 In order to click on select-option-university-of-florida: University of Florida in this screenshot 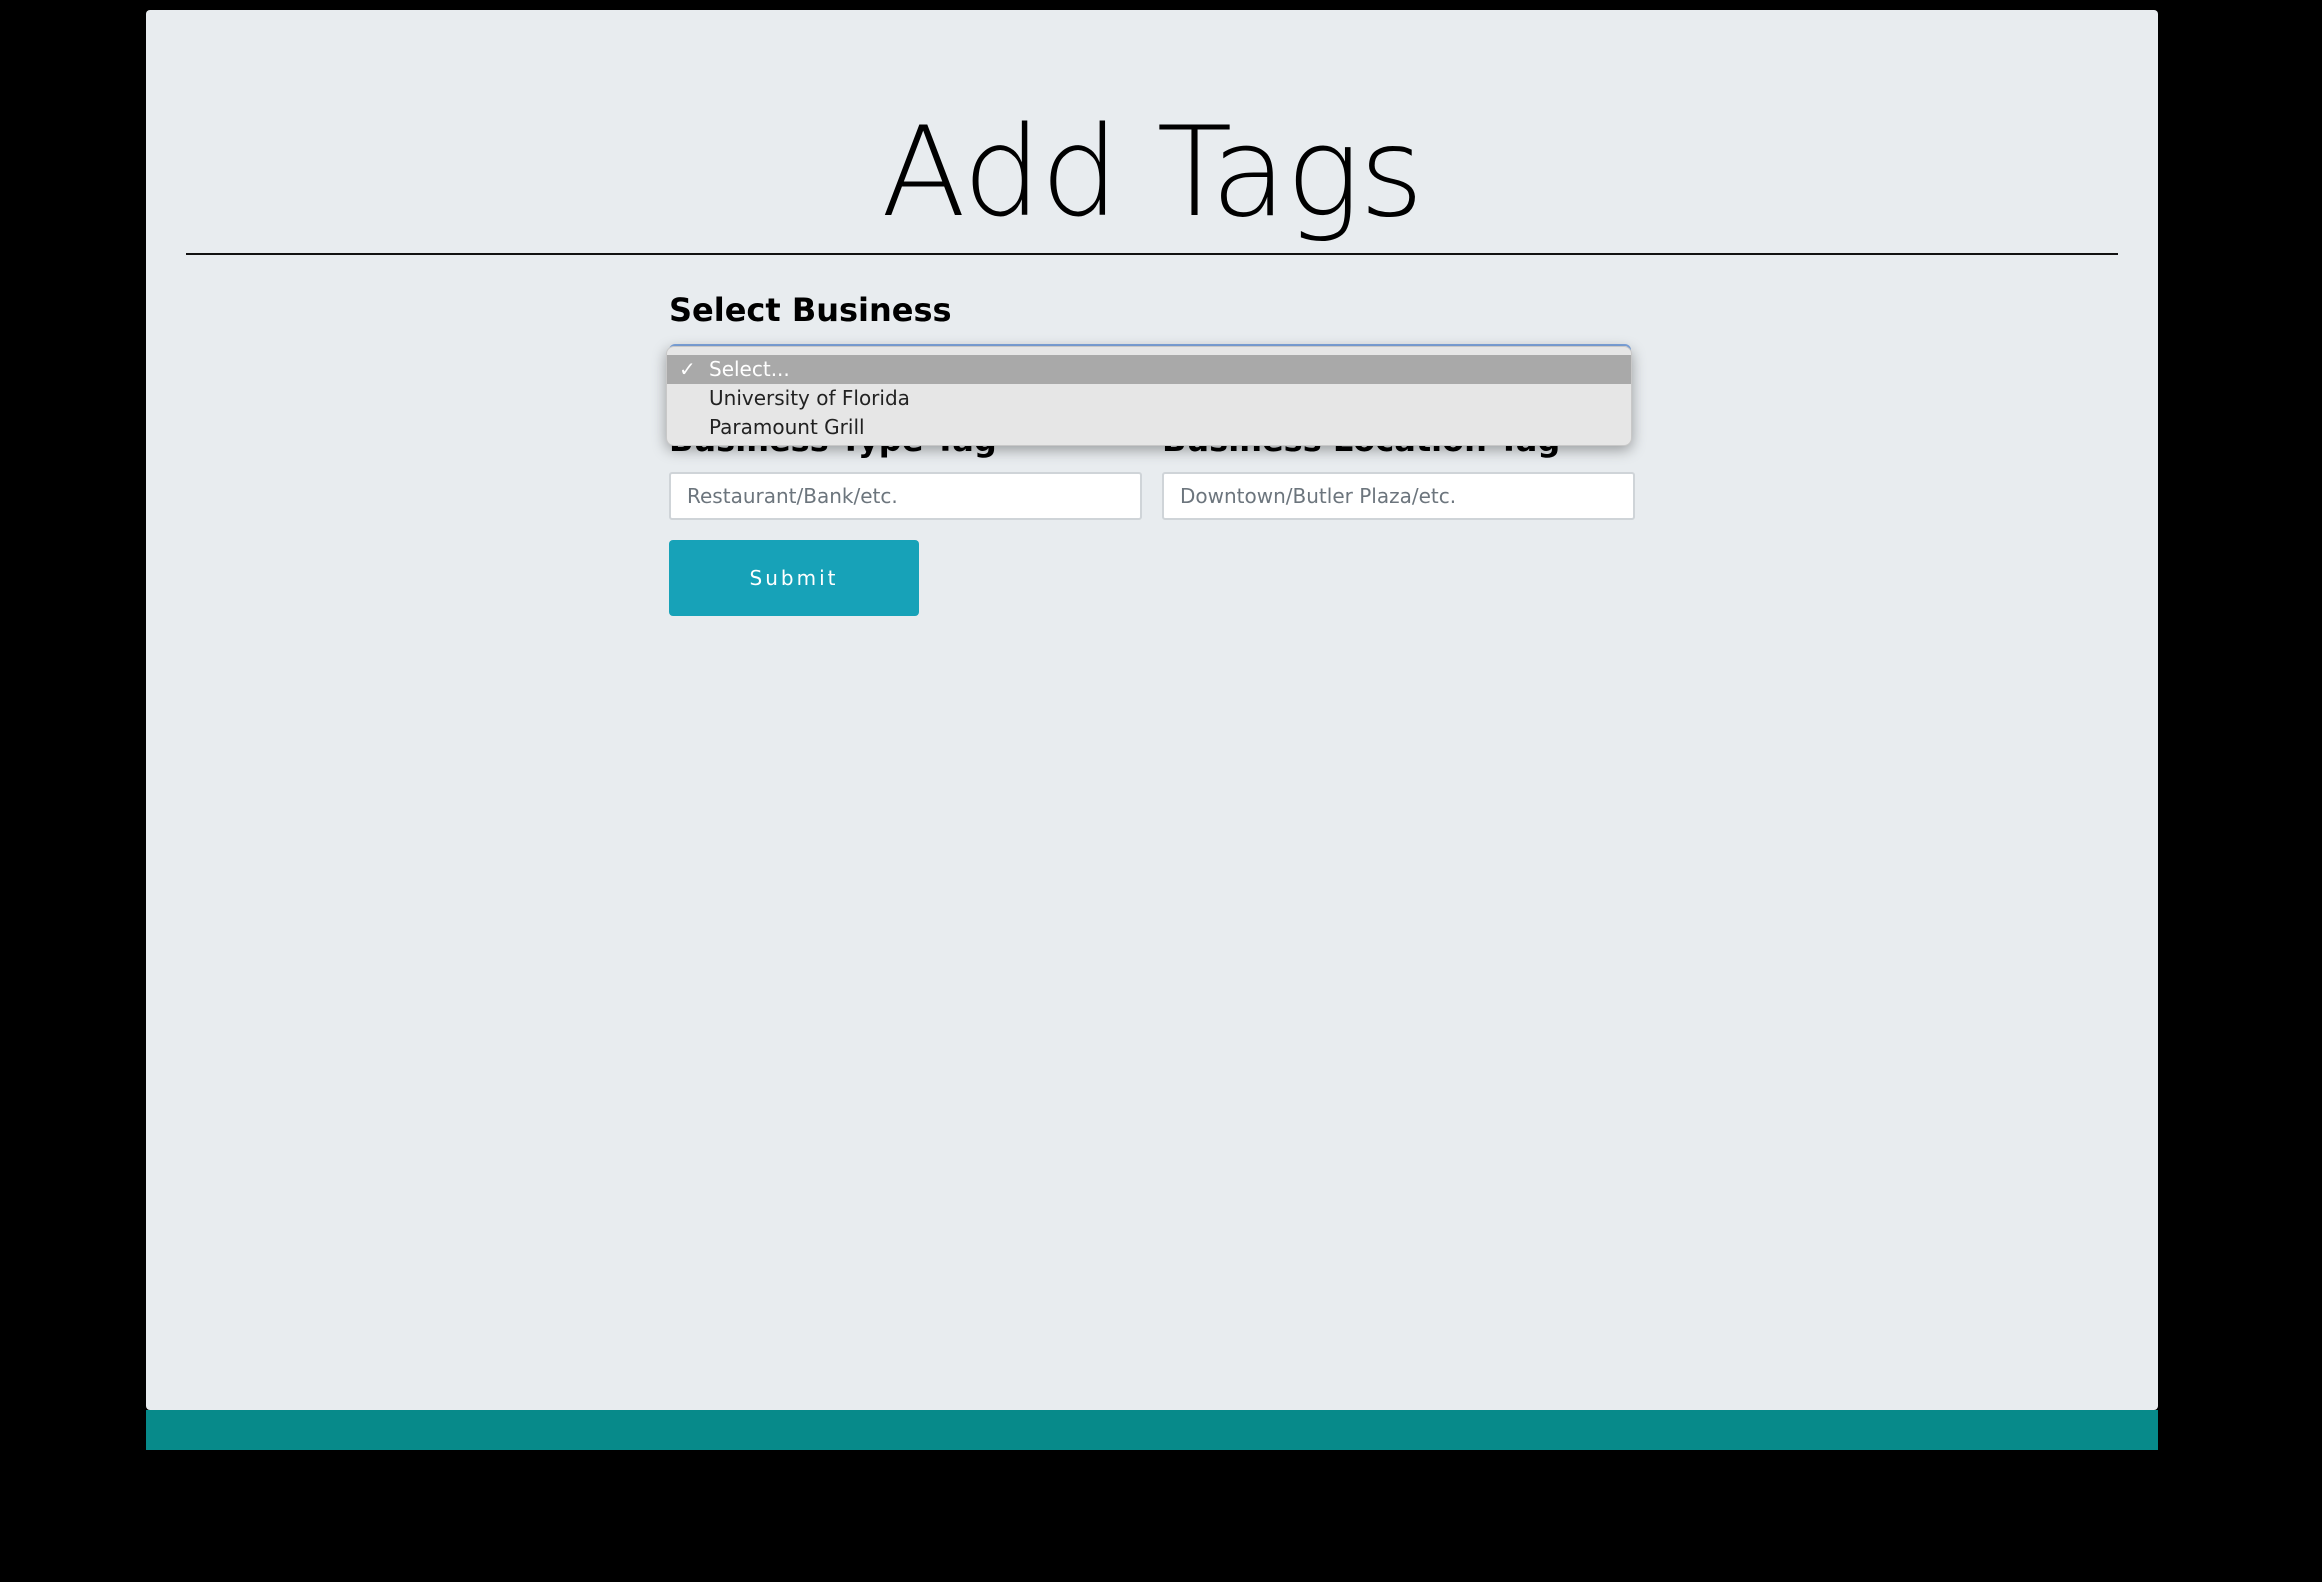, I will do `click(1149, 398)`.